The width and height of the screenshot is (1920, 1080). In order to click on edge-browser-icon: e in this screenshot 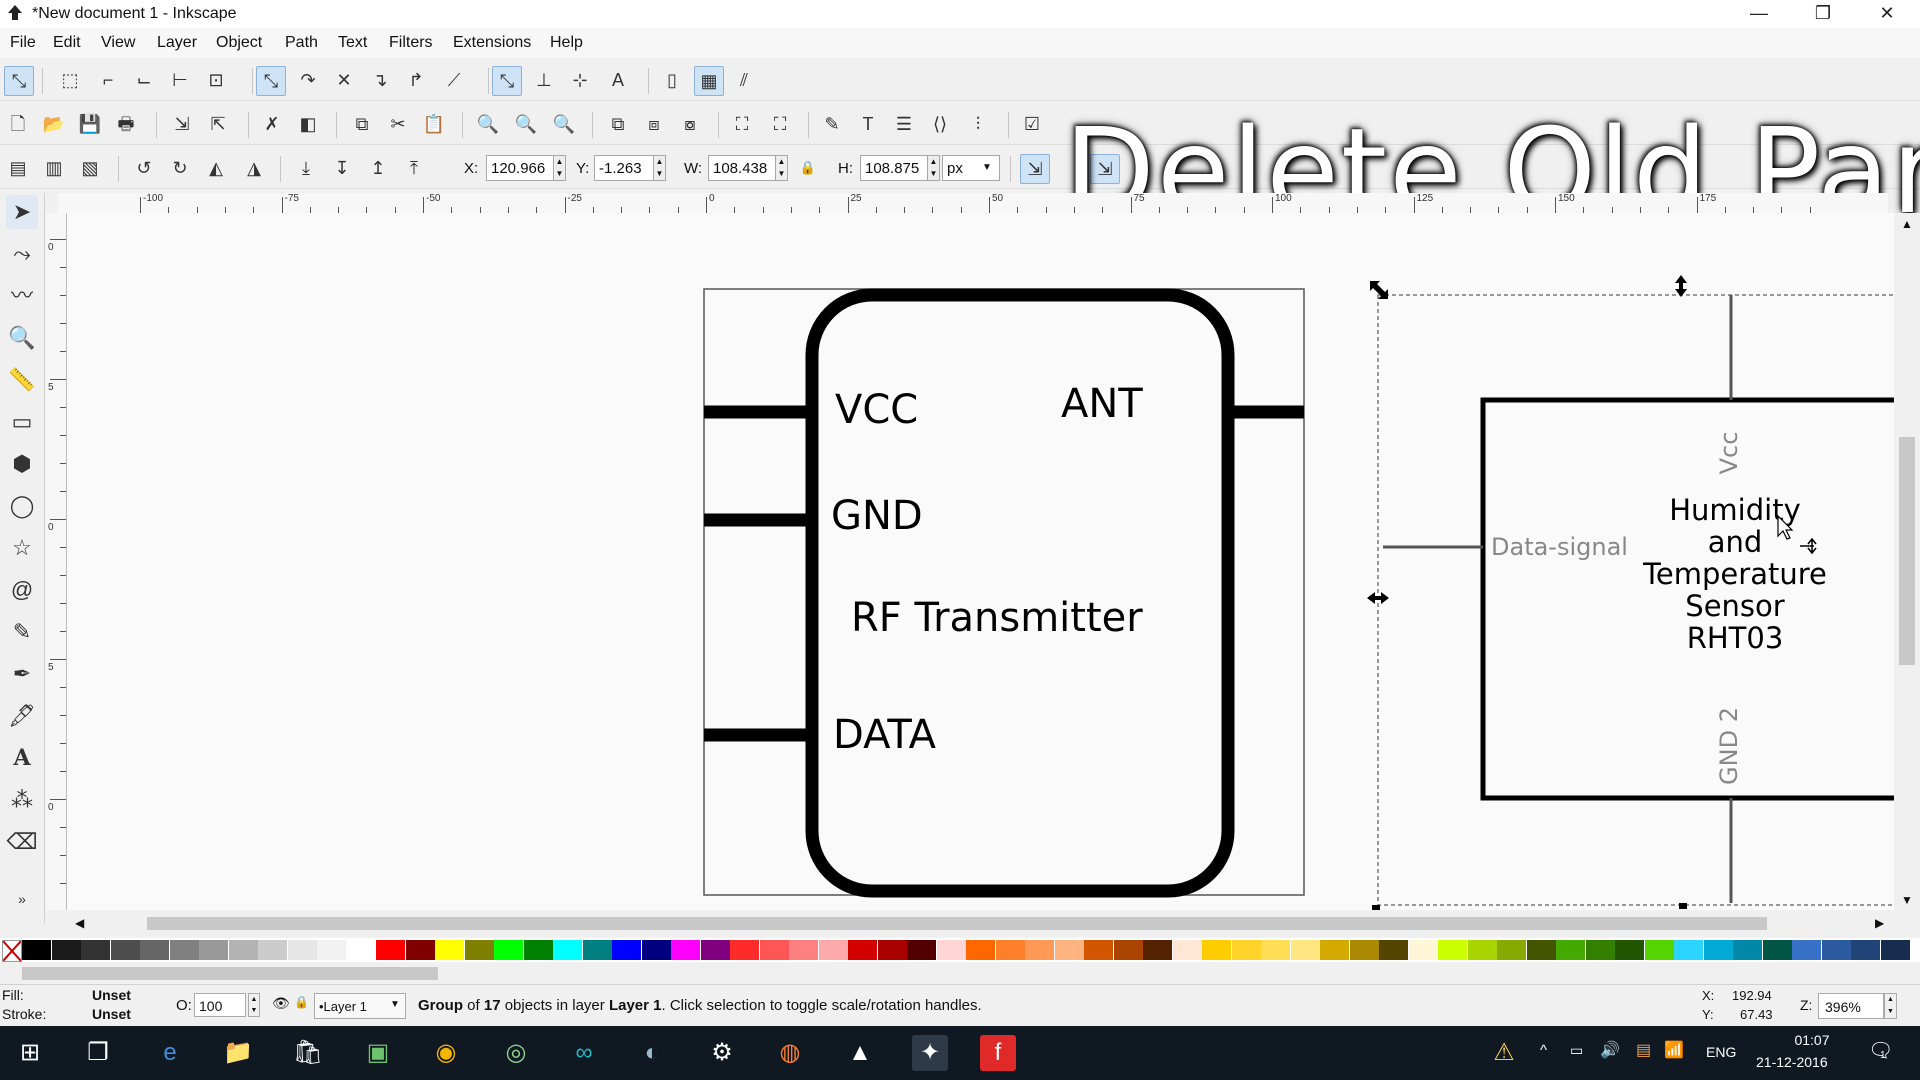, I will do `click(170, 1053)`.